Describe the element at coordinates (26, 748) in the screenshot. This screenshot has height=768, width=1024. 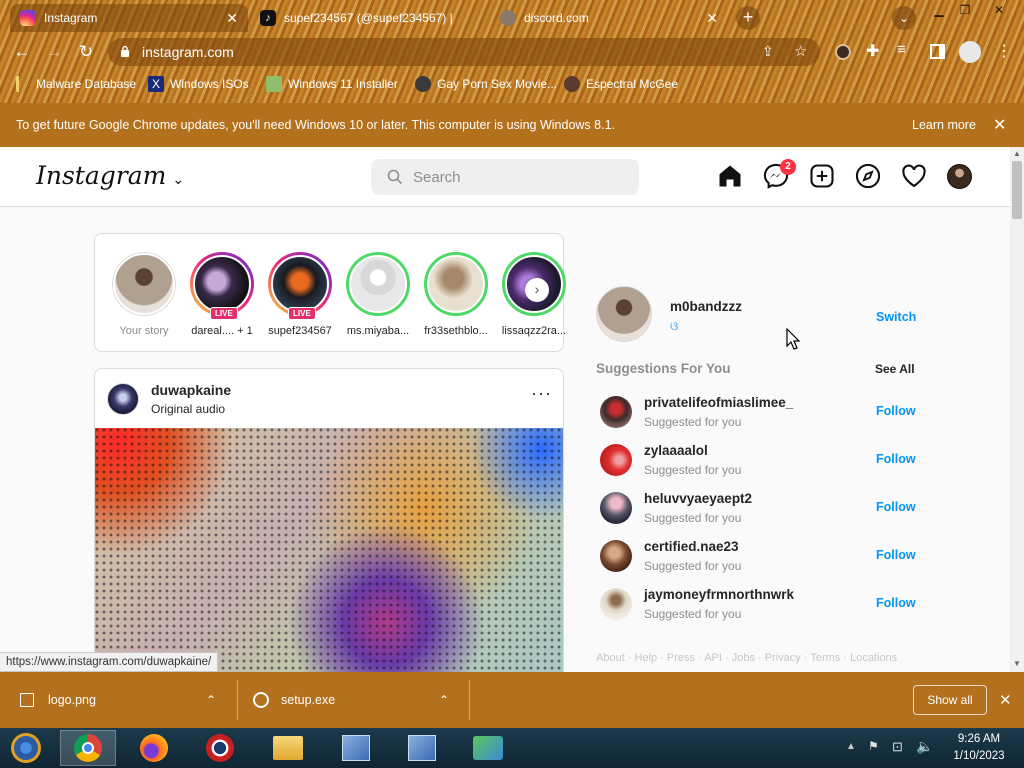
I see `start-button` at that location.